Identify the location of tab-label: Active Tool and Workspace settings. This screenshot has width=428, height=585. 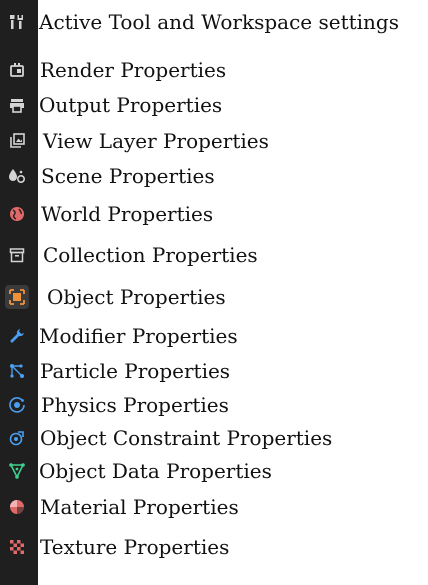
(219, 22).